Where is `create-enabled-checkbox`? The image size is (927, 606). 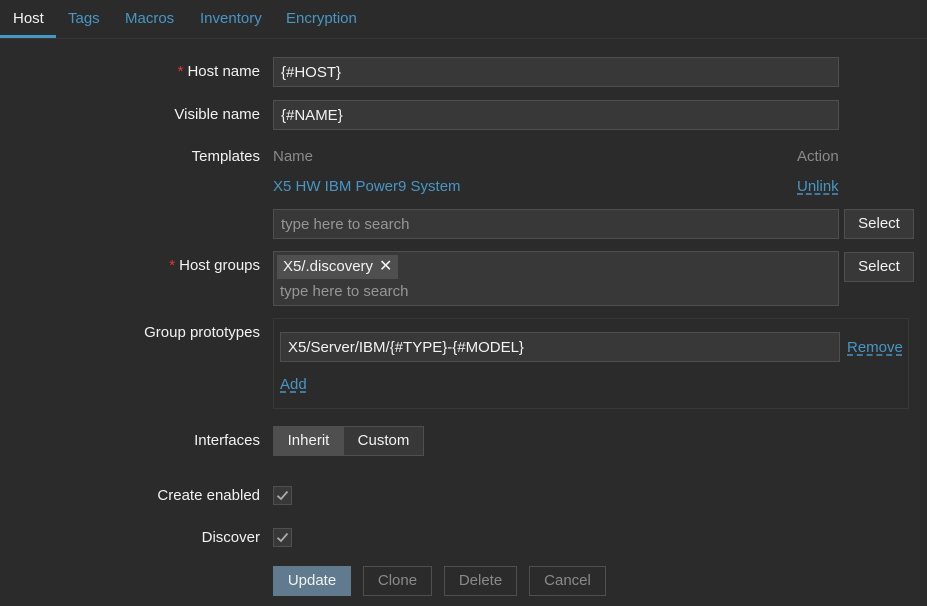
create-enabled-checkbox is located at coordinates (282, 495).